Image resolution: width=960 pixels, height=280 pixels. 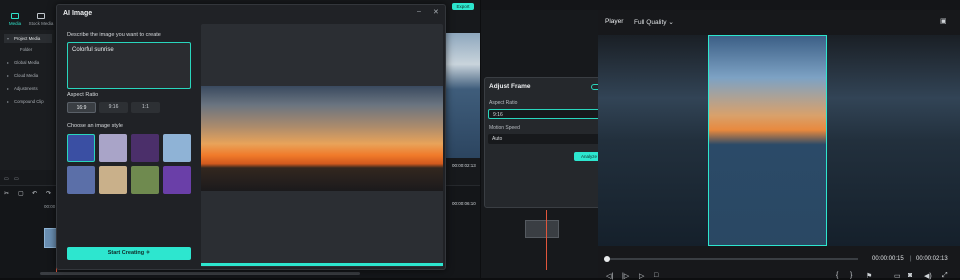 What do you see at coordinates (641, 276) in the screenshot?
I see `play-icon: ▷` at bounding box center [641, 276].